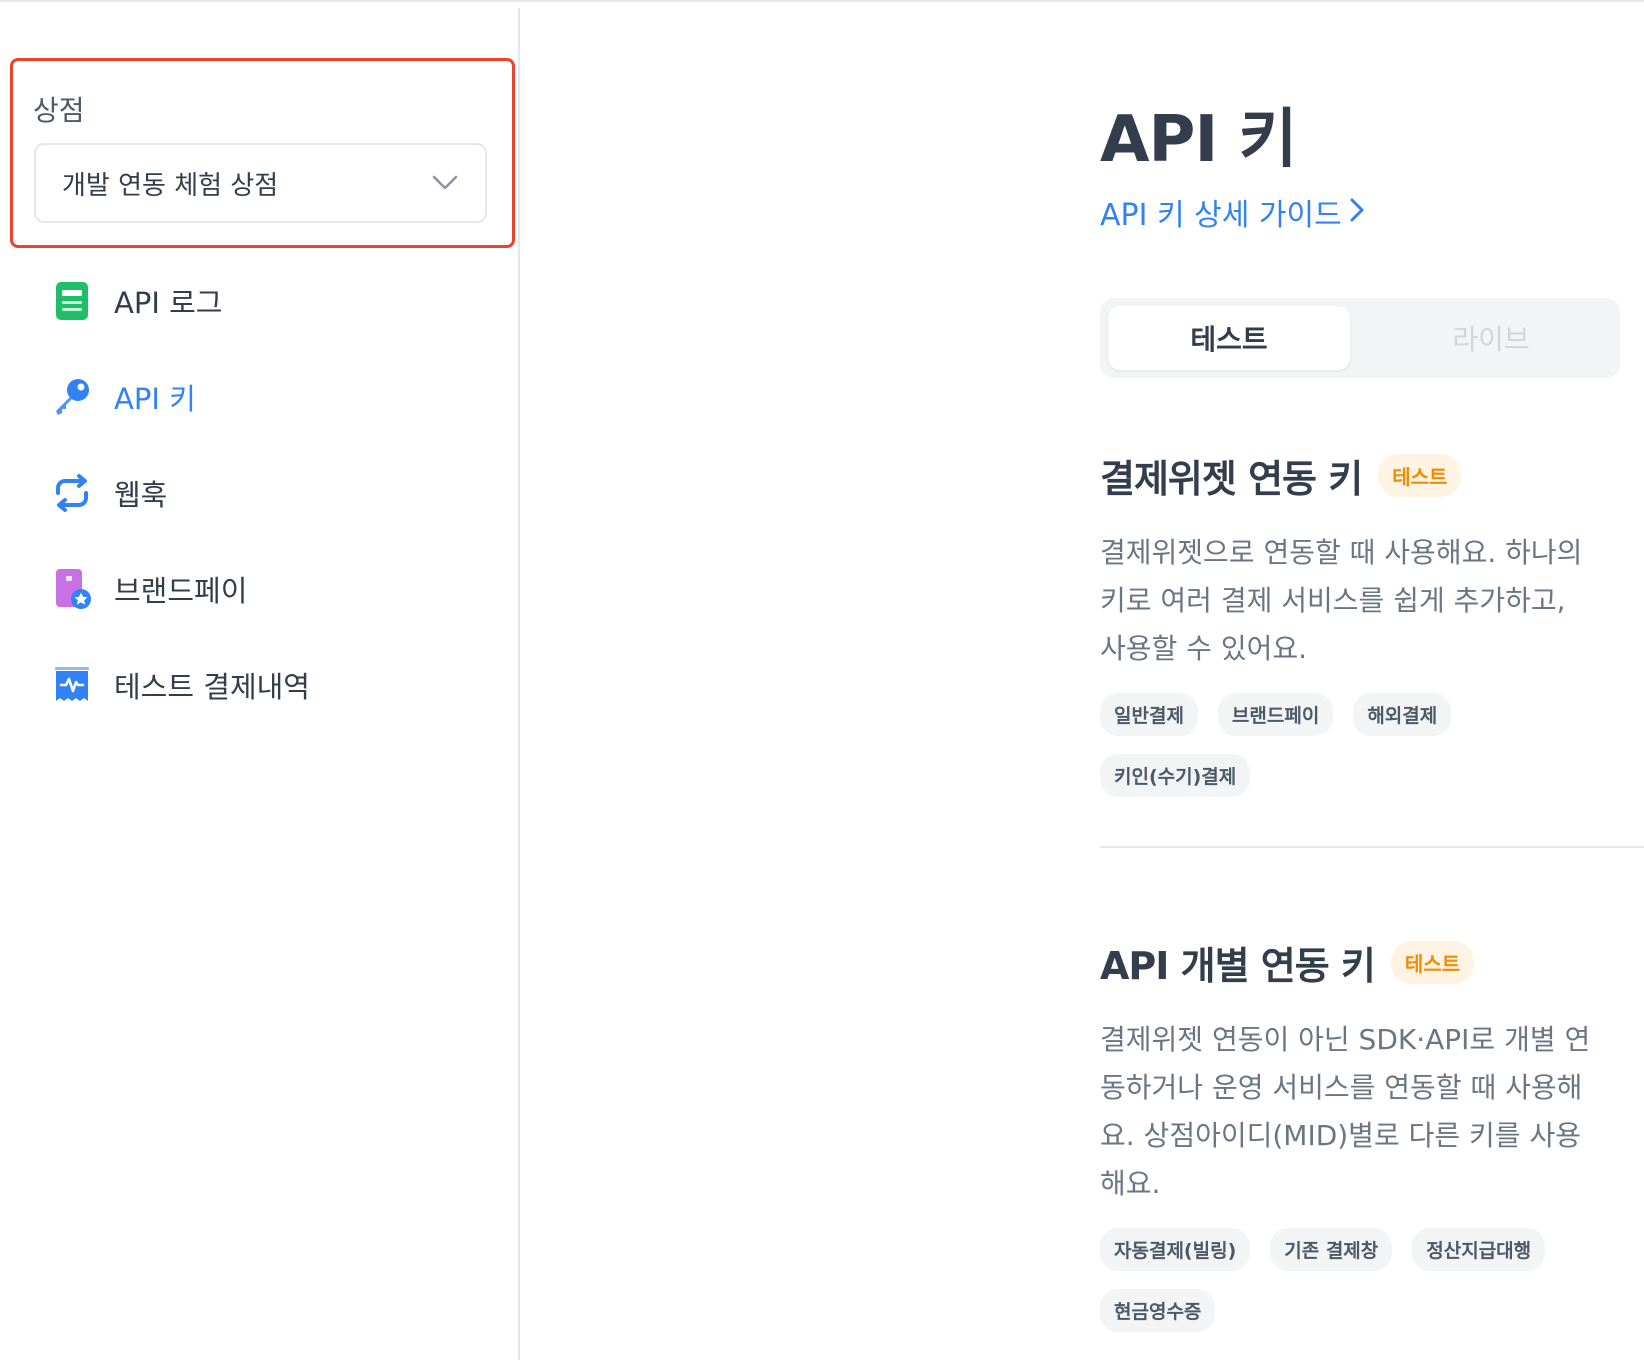  Describe the element at coordinates (155, 399) in the screenshot. I see `sidebar-item-label: API 키` at that location.